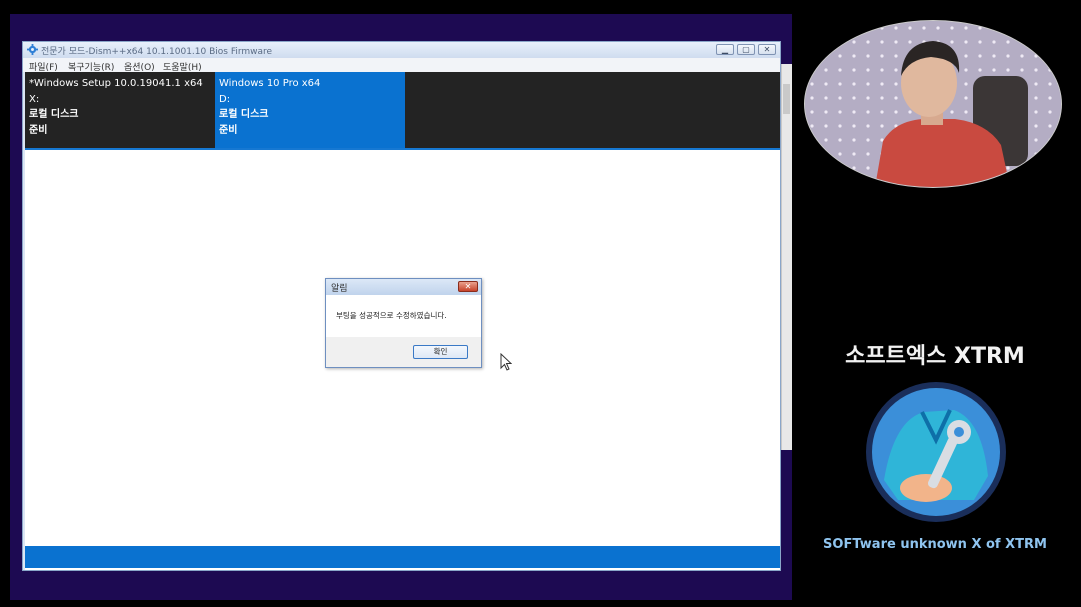  I want to click on minimize-icon: ▁, so click(725, 49).